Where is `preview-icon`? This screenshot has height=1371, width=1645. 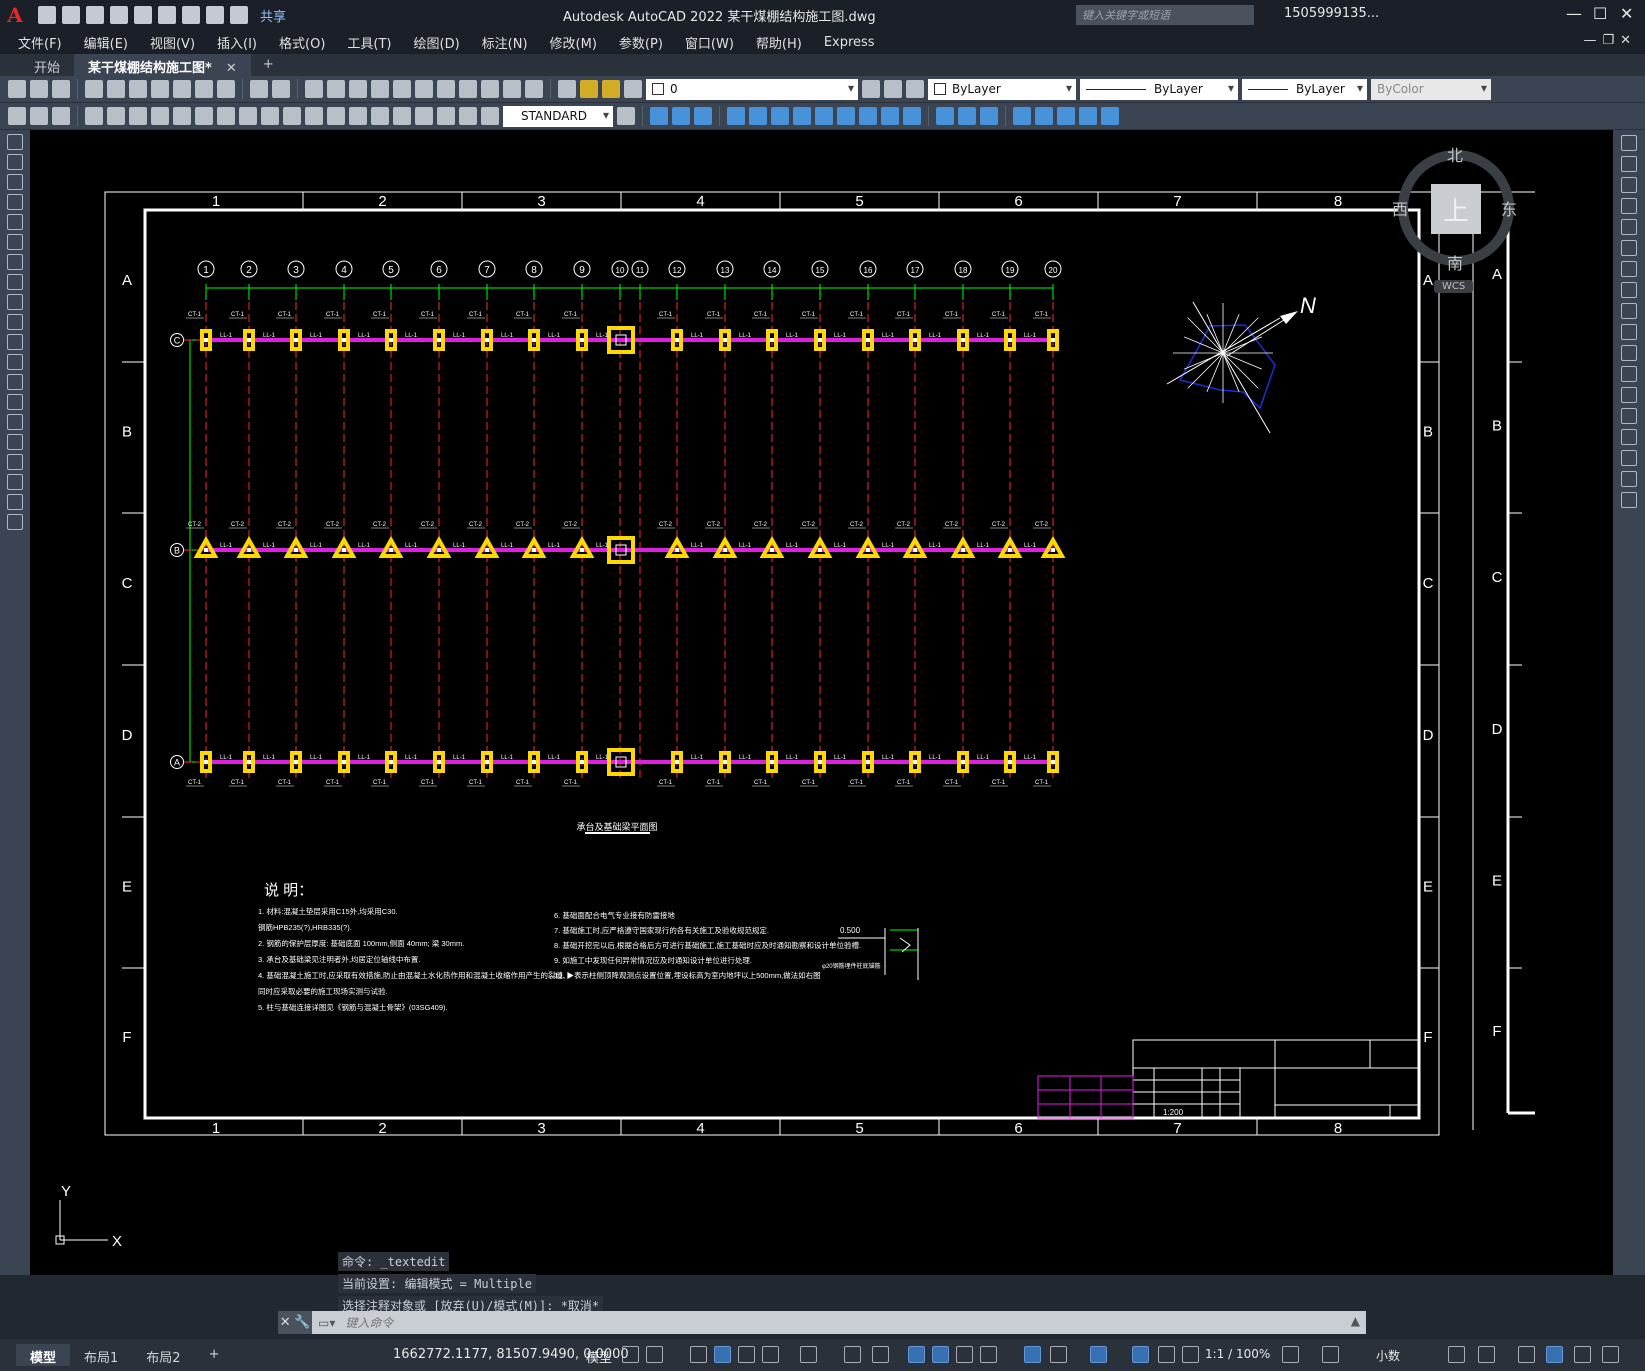
preview-icon is located at coordinates (116, 89).